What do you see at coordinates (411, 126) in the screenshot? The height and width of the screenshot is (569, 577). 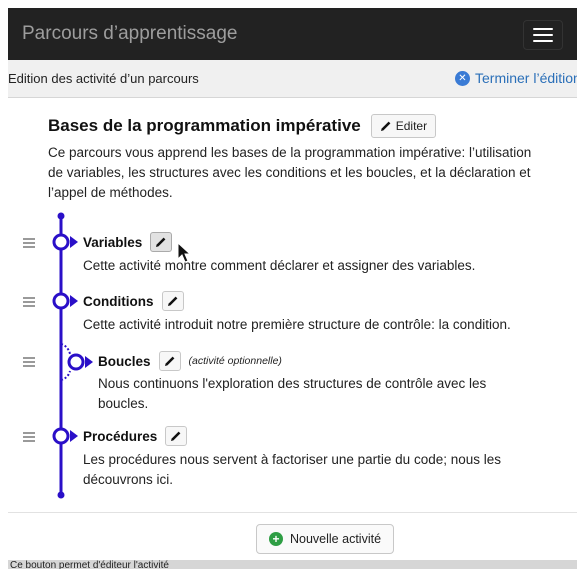 I see `edit-course-label: Editer` at bounding box center [411, 126].